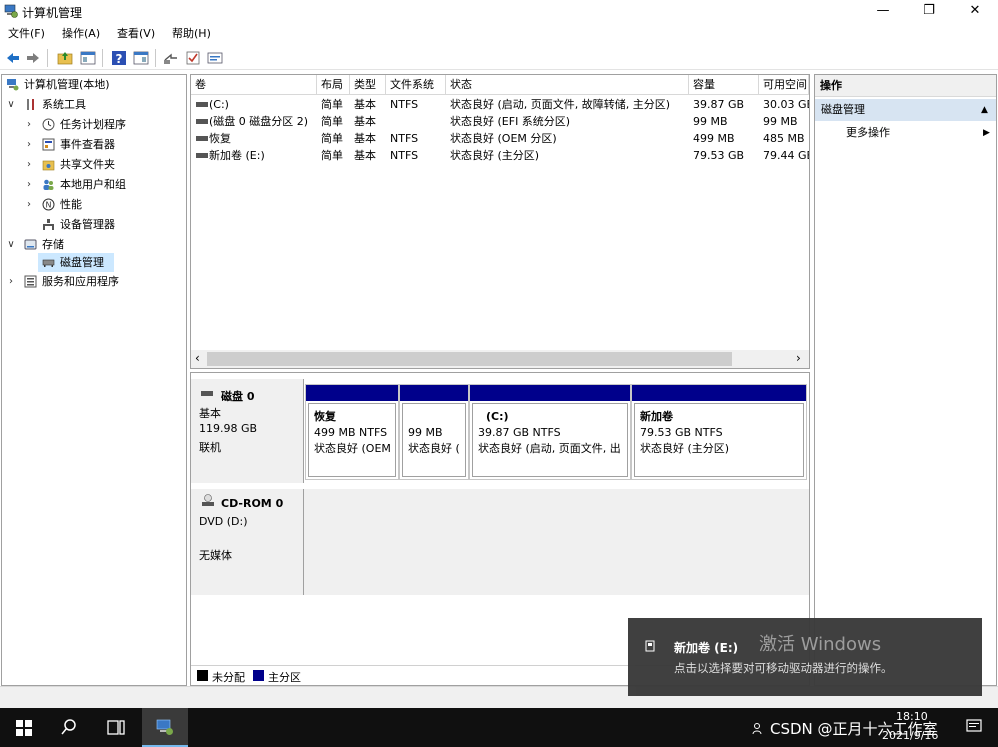 The image size is (998, 747). I want to click on submenu-arrow-icon: ▶, so click(986, 133).